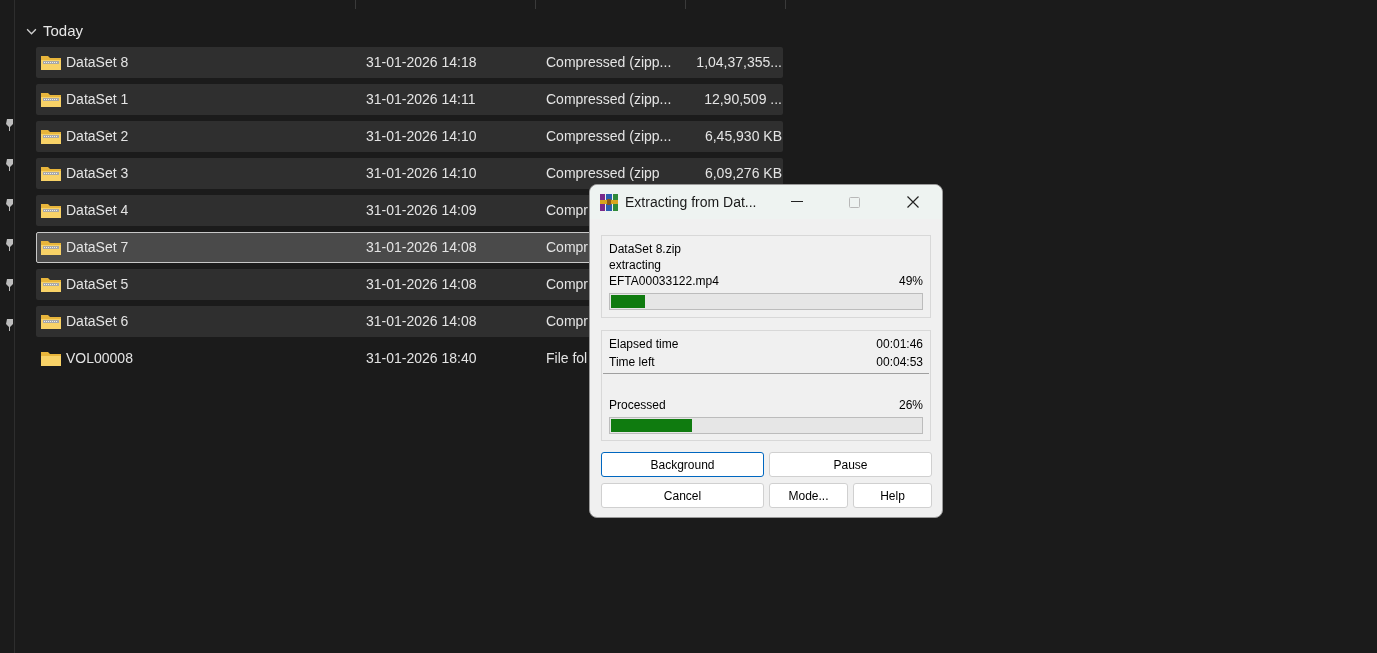 This screenshot has width=1377, height=653. Describe the element at coordinates (899, 344) in the screenshot. I see `time-value: 00:01:46` at that location.